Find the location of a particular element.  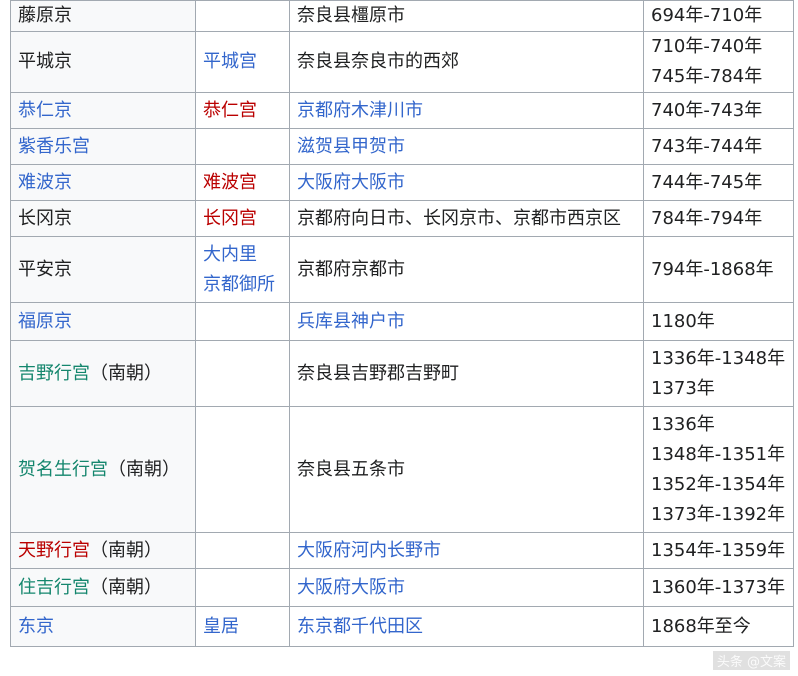

table-row: 平安京 大内里 京都御所 京都府京都市 794年-1868年 is located at coordinates (402, 269).